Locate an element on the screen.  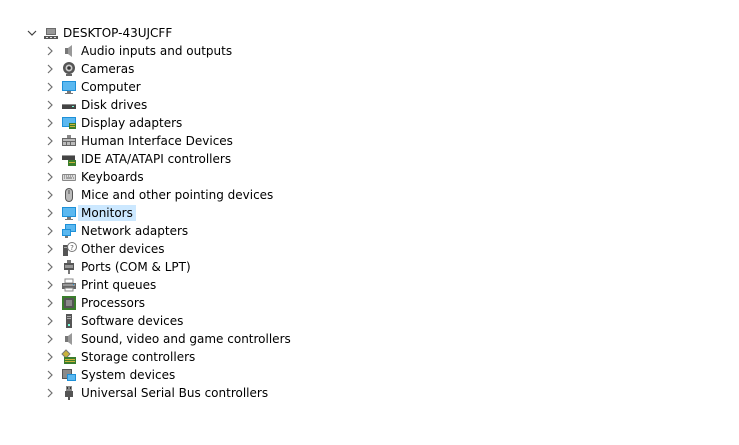
tree-item-storage-controllers: Storage controllers is located at coordinates (120, 357).